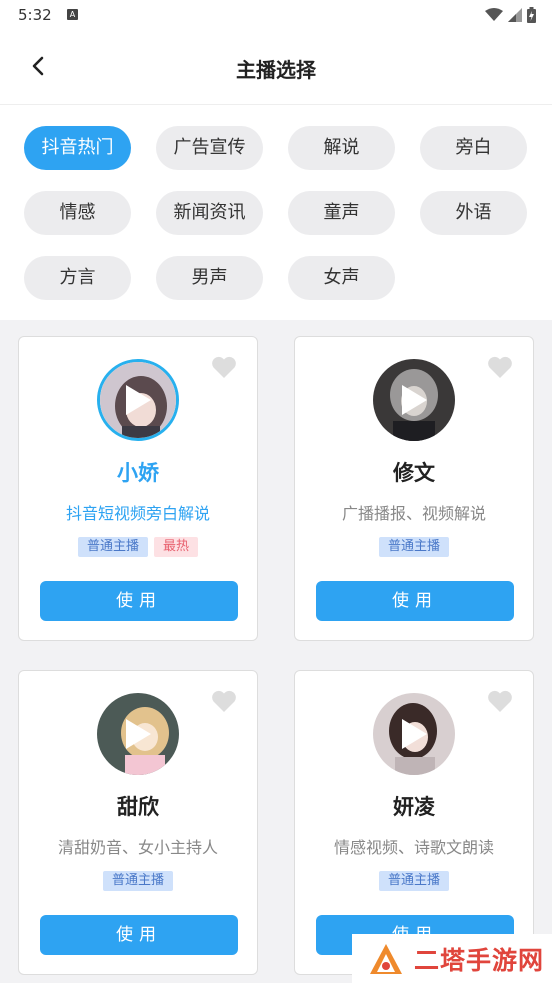 The width and height of the screenshot is (552, 983). Describe the element at coordinates (77, 278) in the screenshot. I see `category-chip-8: 方言` at that location.